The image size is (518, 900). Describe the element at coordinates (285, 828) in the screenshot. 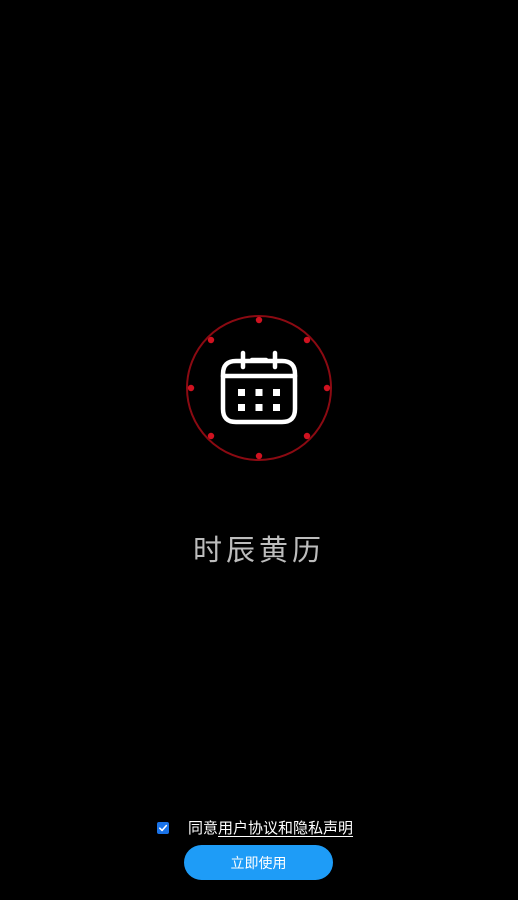

I see `agreement-link: 用户协议和隐私声明` at that location.